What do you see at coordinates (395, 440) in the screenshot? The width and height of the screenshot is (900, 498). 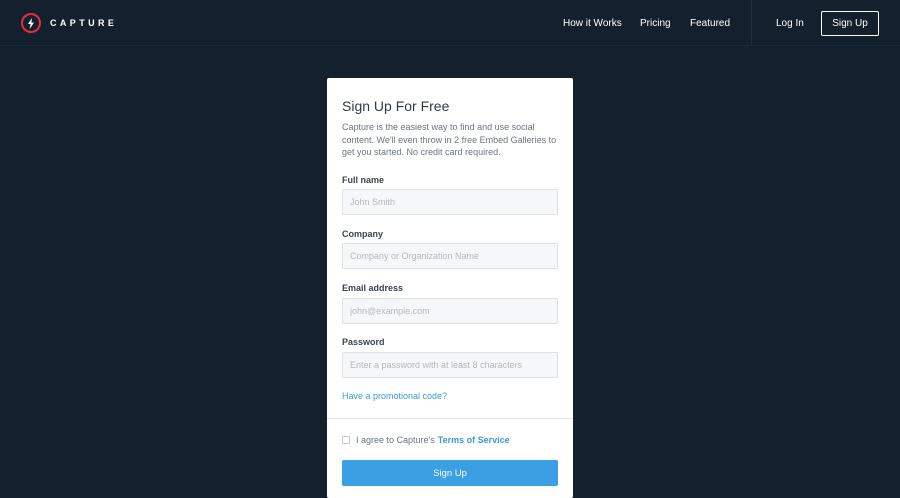 I see `agree-text: I agree to Capture's` at bounding box center [395, 440].